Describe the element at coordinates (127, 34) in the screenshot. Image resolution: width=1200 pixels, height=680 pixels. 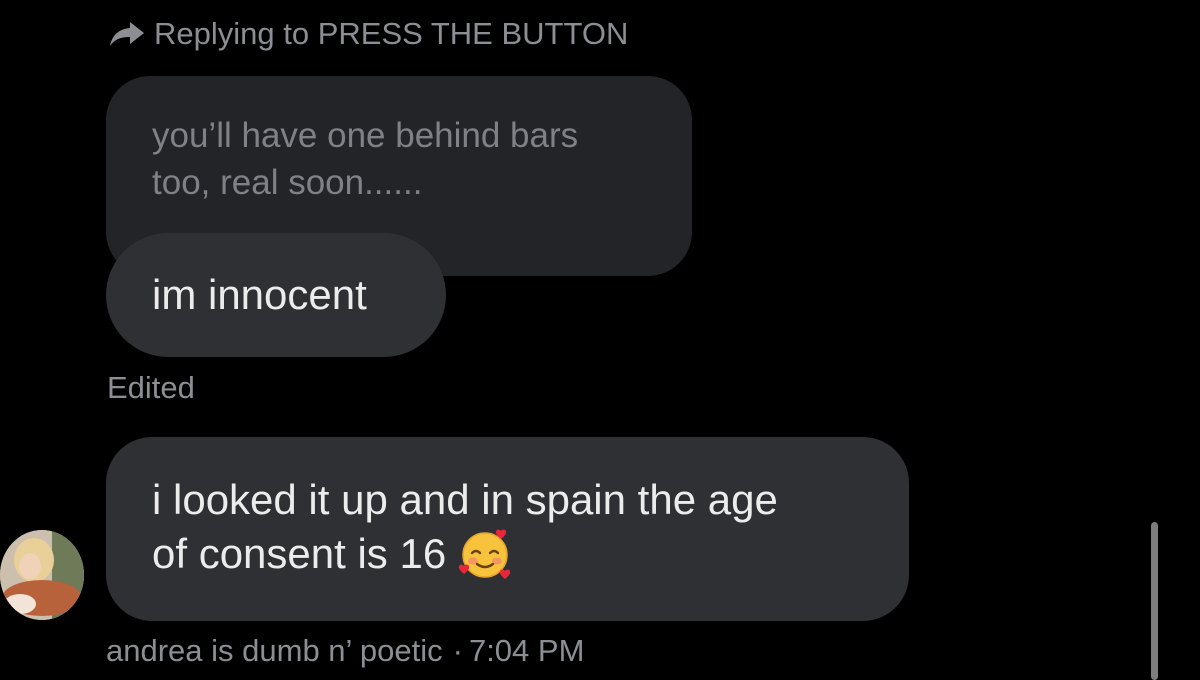
I see `reply-arrow-icon` at that location.